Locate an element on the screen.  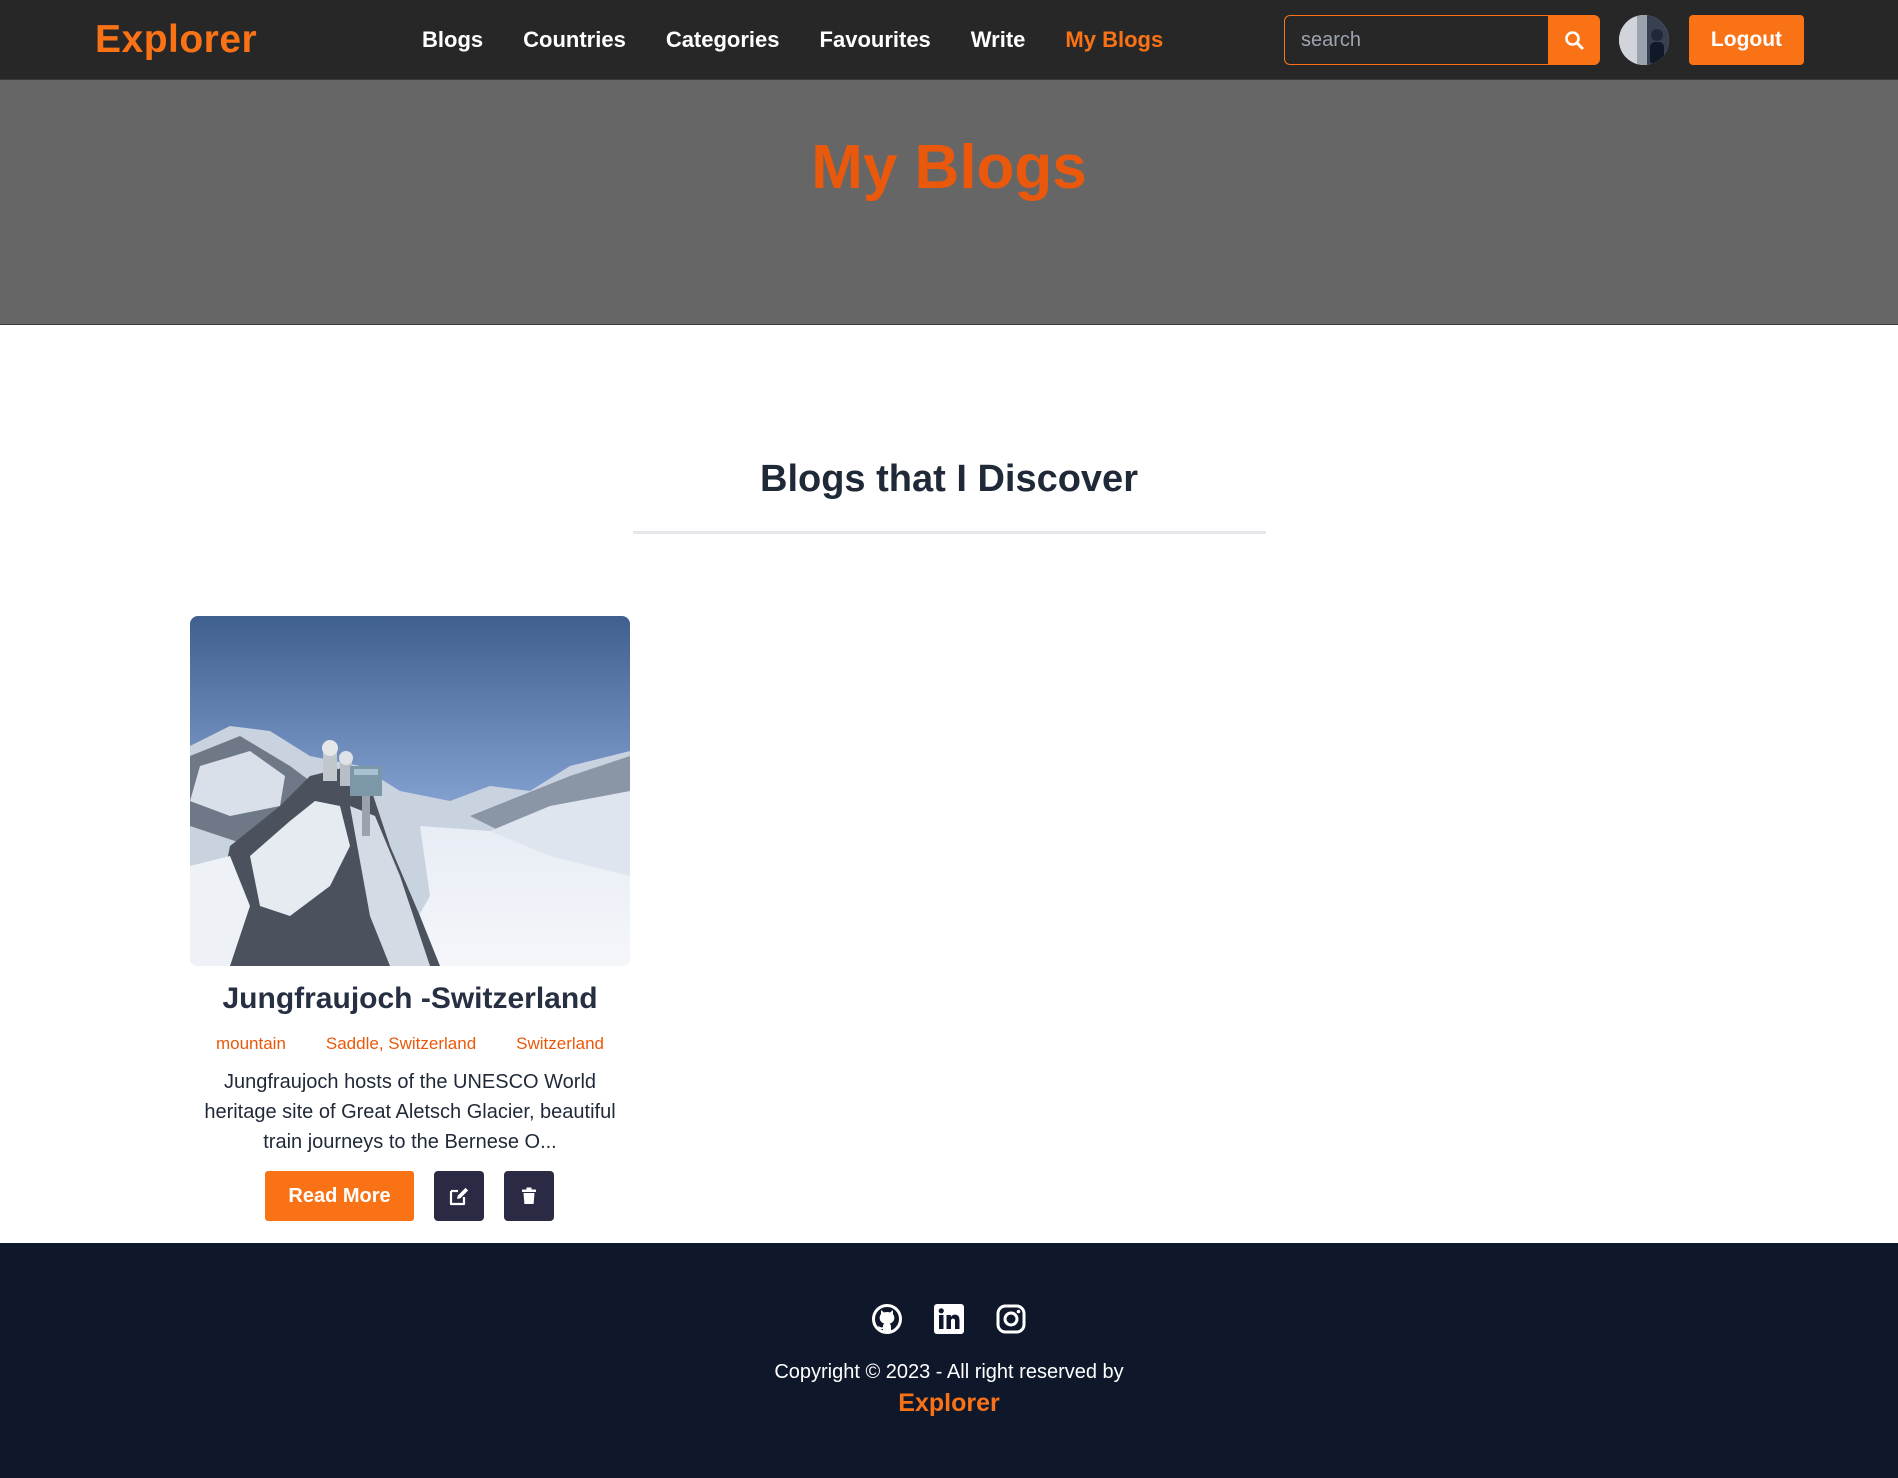
nav-link-countries: Countries is located at coordinates (574, 40).